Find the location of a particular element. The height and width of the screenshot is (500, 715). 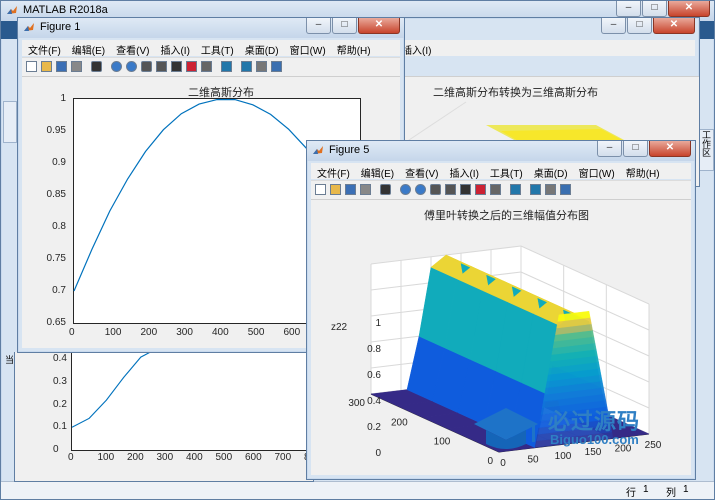

status-col-label: 列 is located at coordinates (671, 493).